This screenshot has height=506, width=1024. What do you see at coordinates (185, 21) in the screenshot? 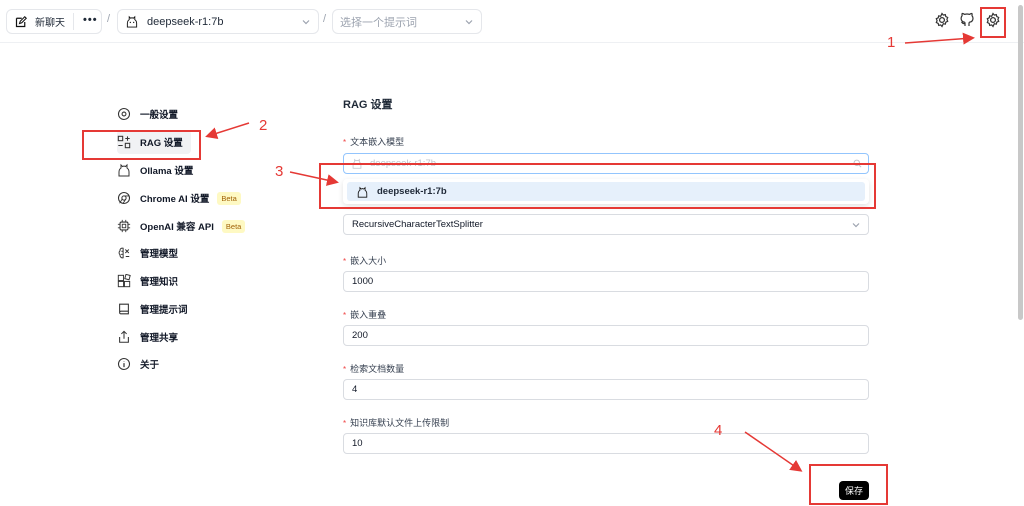
I see `model-select-value: deepseek-r1:7b` at bounding box center [185, 21].